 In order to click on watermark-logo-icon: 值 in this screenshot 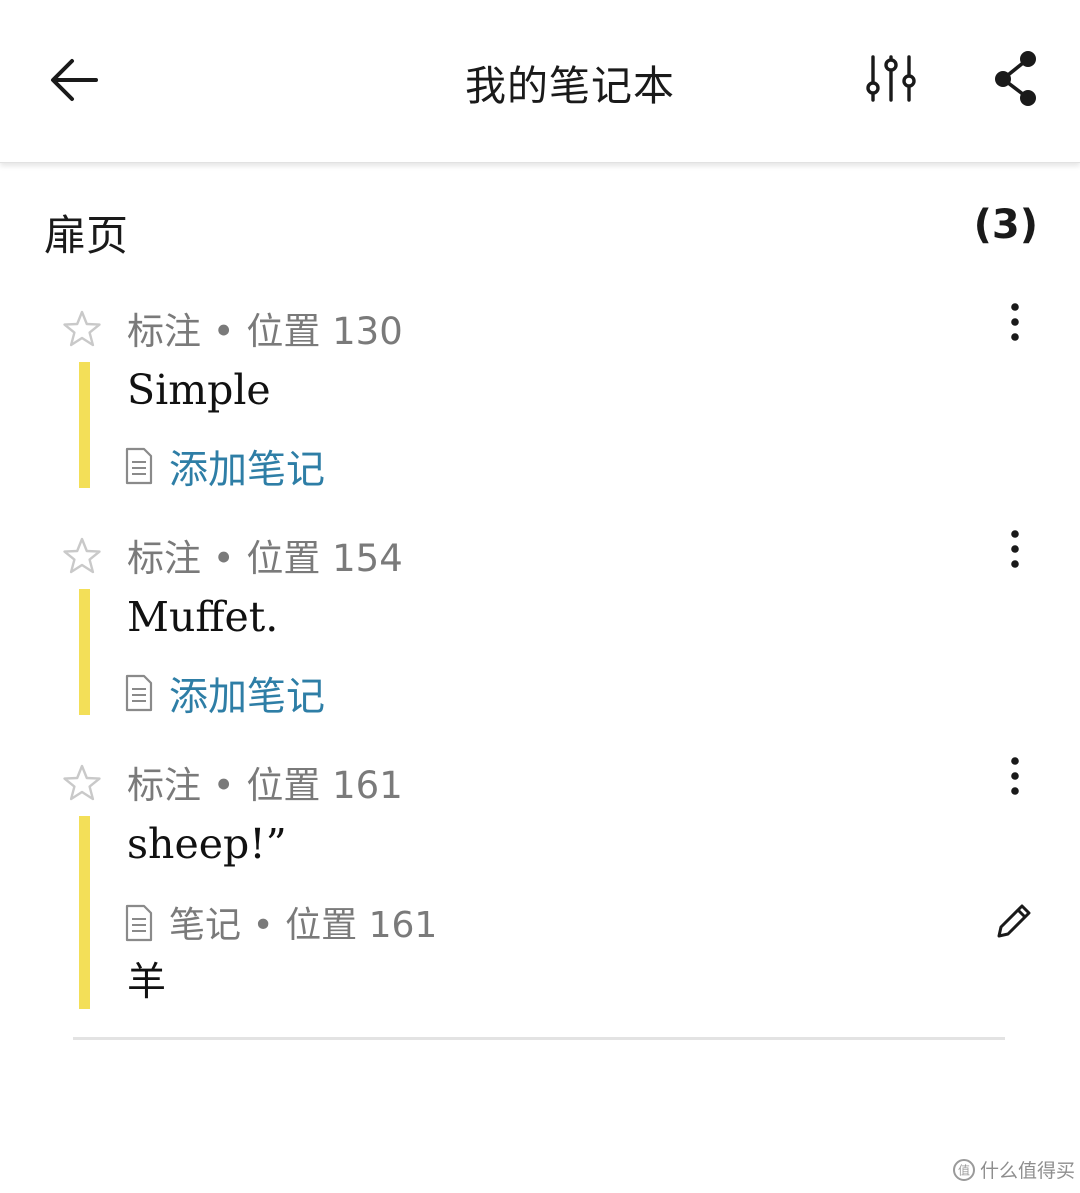, I will do `click(964, 1170)`.